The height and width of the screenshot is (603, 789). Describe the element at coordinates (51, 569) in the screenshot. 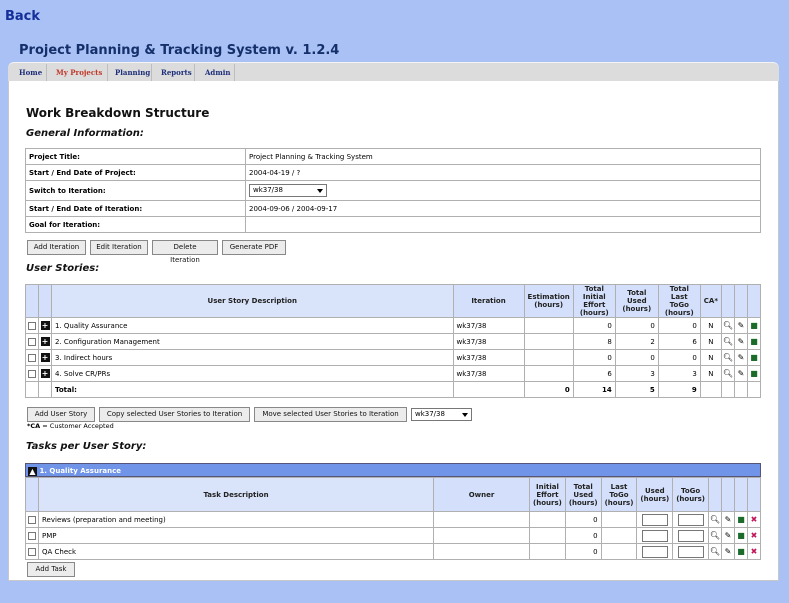

I see `add-task-button: Add Task` at that location.